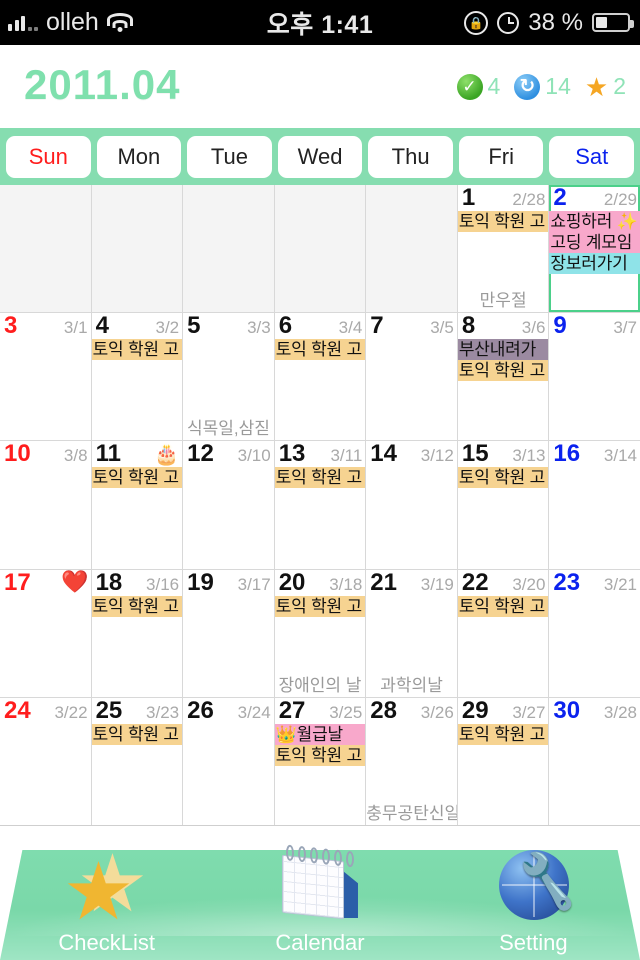  What do you see at coordinates (163, 712) in the screenshot?
I see `lunar-date: 3/23` at bounding box center [163, 712].